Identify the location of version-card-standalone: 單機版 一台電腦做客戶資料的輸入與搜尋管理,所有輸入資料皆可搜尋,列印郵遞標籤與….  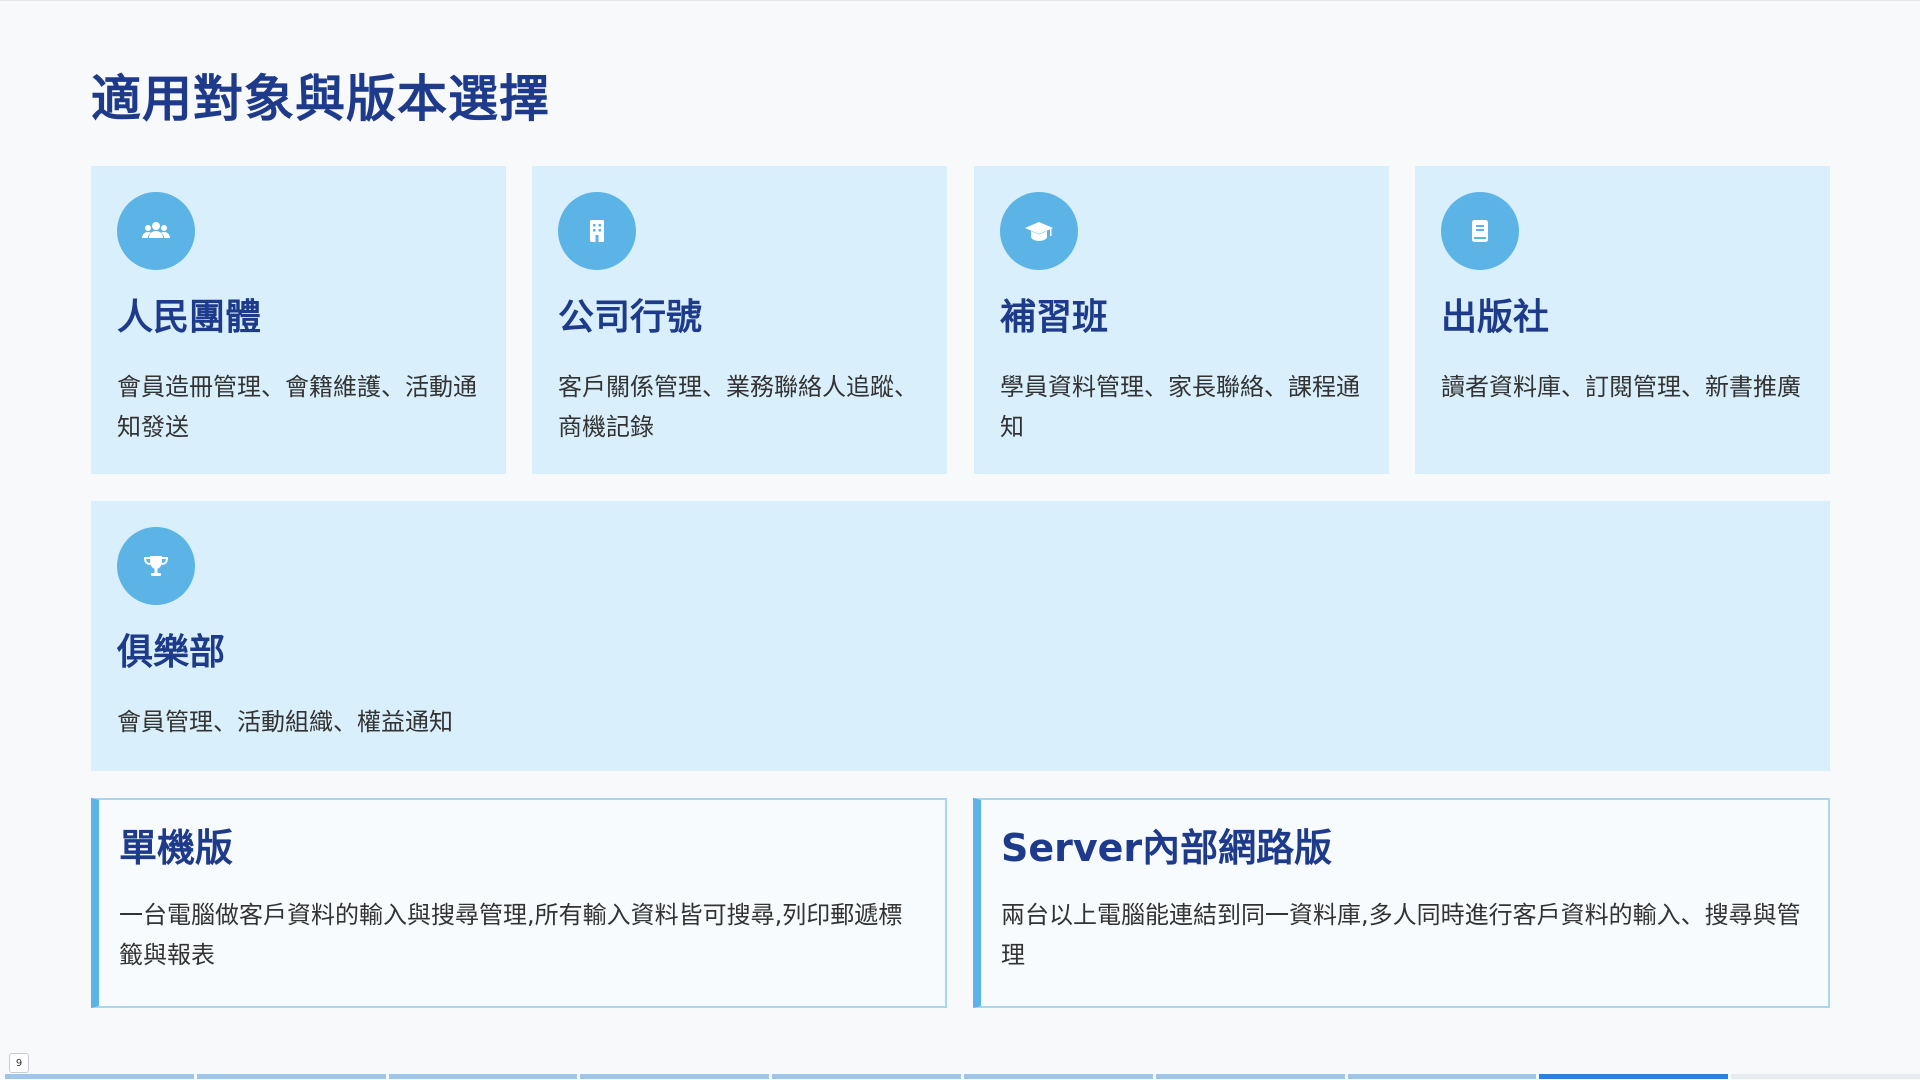
(519, 903).